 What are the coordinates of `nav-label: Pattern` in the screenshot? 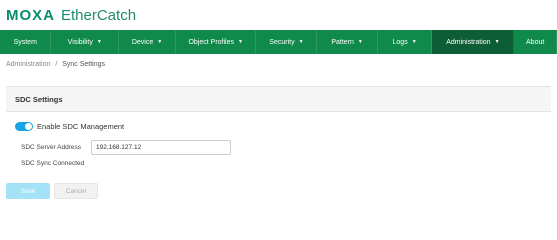 It's located at (342, 42).